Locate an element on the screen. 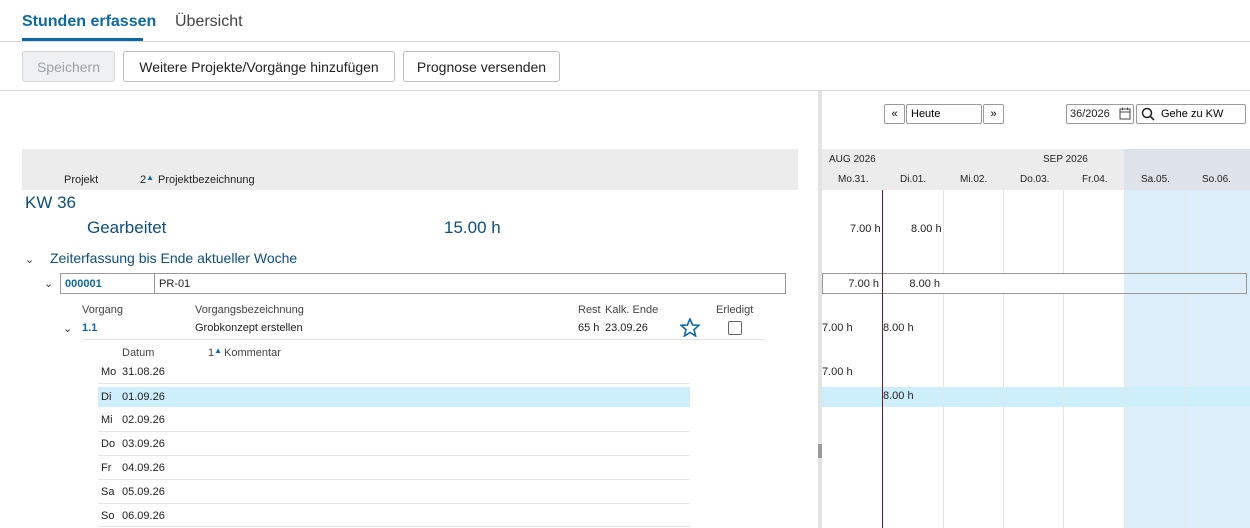  week-label: KW 36 is located at coordinates (51, 202).